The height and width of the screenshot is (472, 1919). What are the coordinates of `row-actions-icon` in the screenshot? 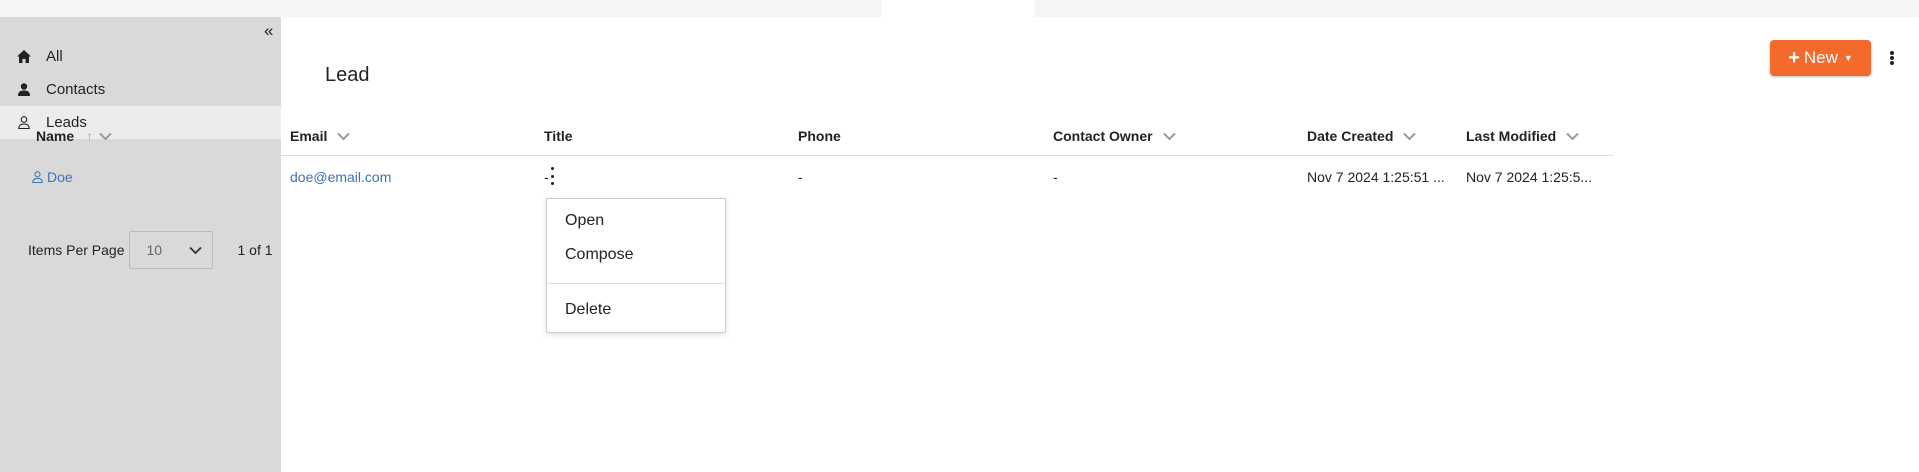 It's located at (552, 176).